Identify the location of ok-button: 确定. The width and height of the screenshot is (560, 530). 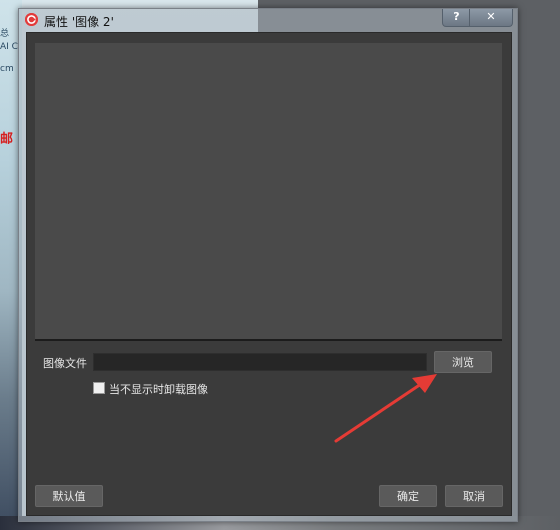
(408, 496).